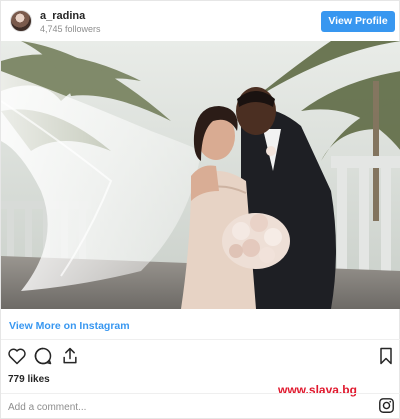 The height and width of the screenshot is (419, 400). What do you see at coordinates (43, 356) in the screenshot?
I see `comment-icon` at bounding box center [43, 356].